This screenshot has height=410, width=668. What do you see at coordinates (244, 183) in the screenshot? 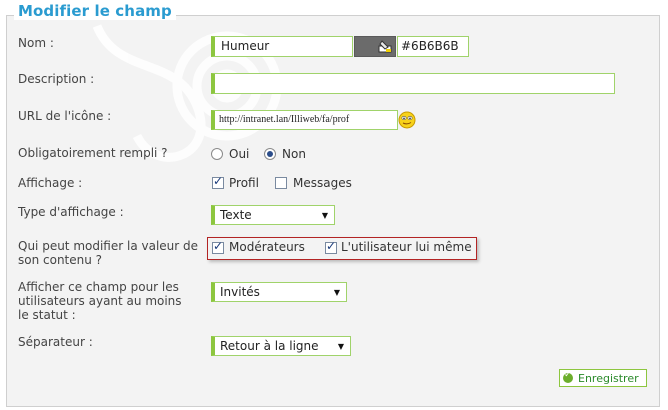
I see `affichage-profil-label: Profil` at bounding box center [244, 183].